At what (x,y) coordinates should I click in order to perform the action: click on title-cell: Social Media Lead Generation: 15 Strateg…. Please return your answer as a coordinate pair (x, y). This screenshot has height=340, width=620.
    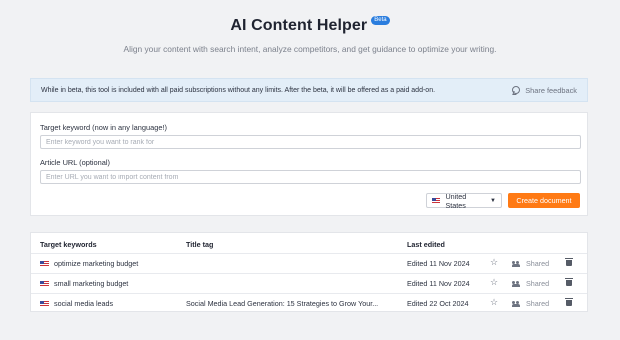
    Looking at the image, I should click on (282, 303).